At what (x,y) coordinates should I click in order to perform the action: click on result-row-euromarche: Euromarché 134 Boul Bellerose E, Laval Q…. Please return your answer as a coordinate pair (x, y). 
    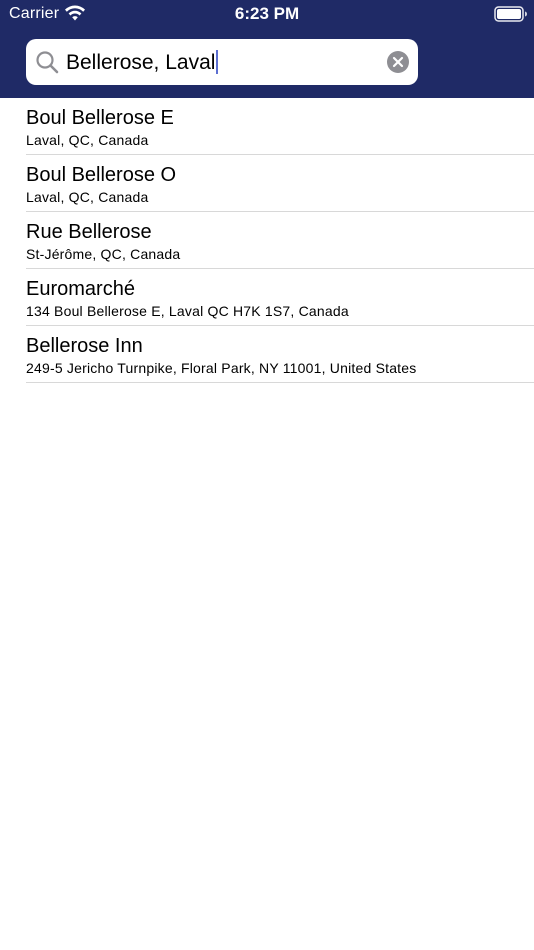
    Looking at the image, I should click on (280, 297).